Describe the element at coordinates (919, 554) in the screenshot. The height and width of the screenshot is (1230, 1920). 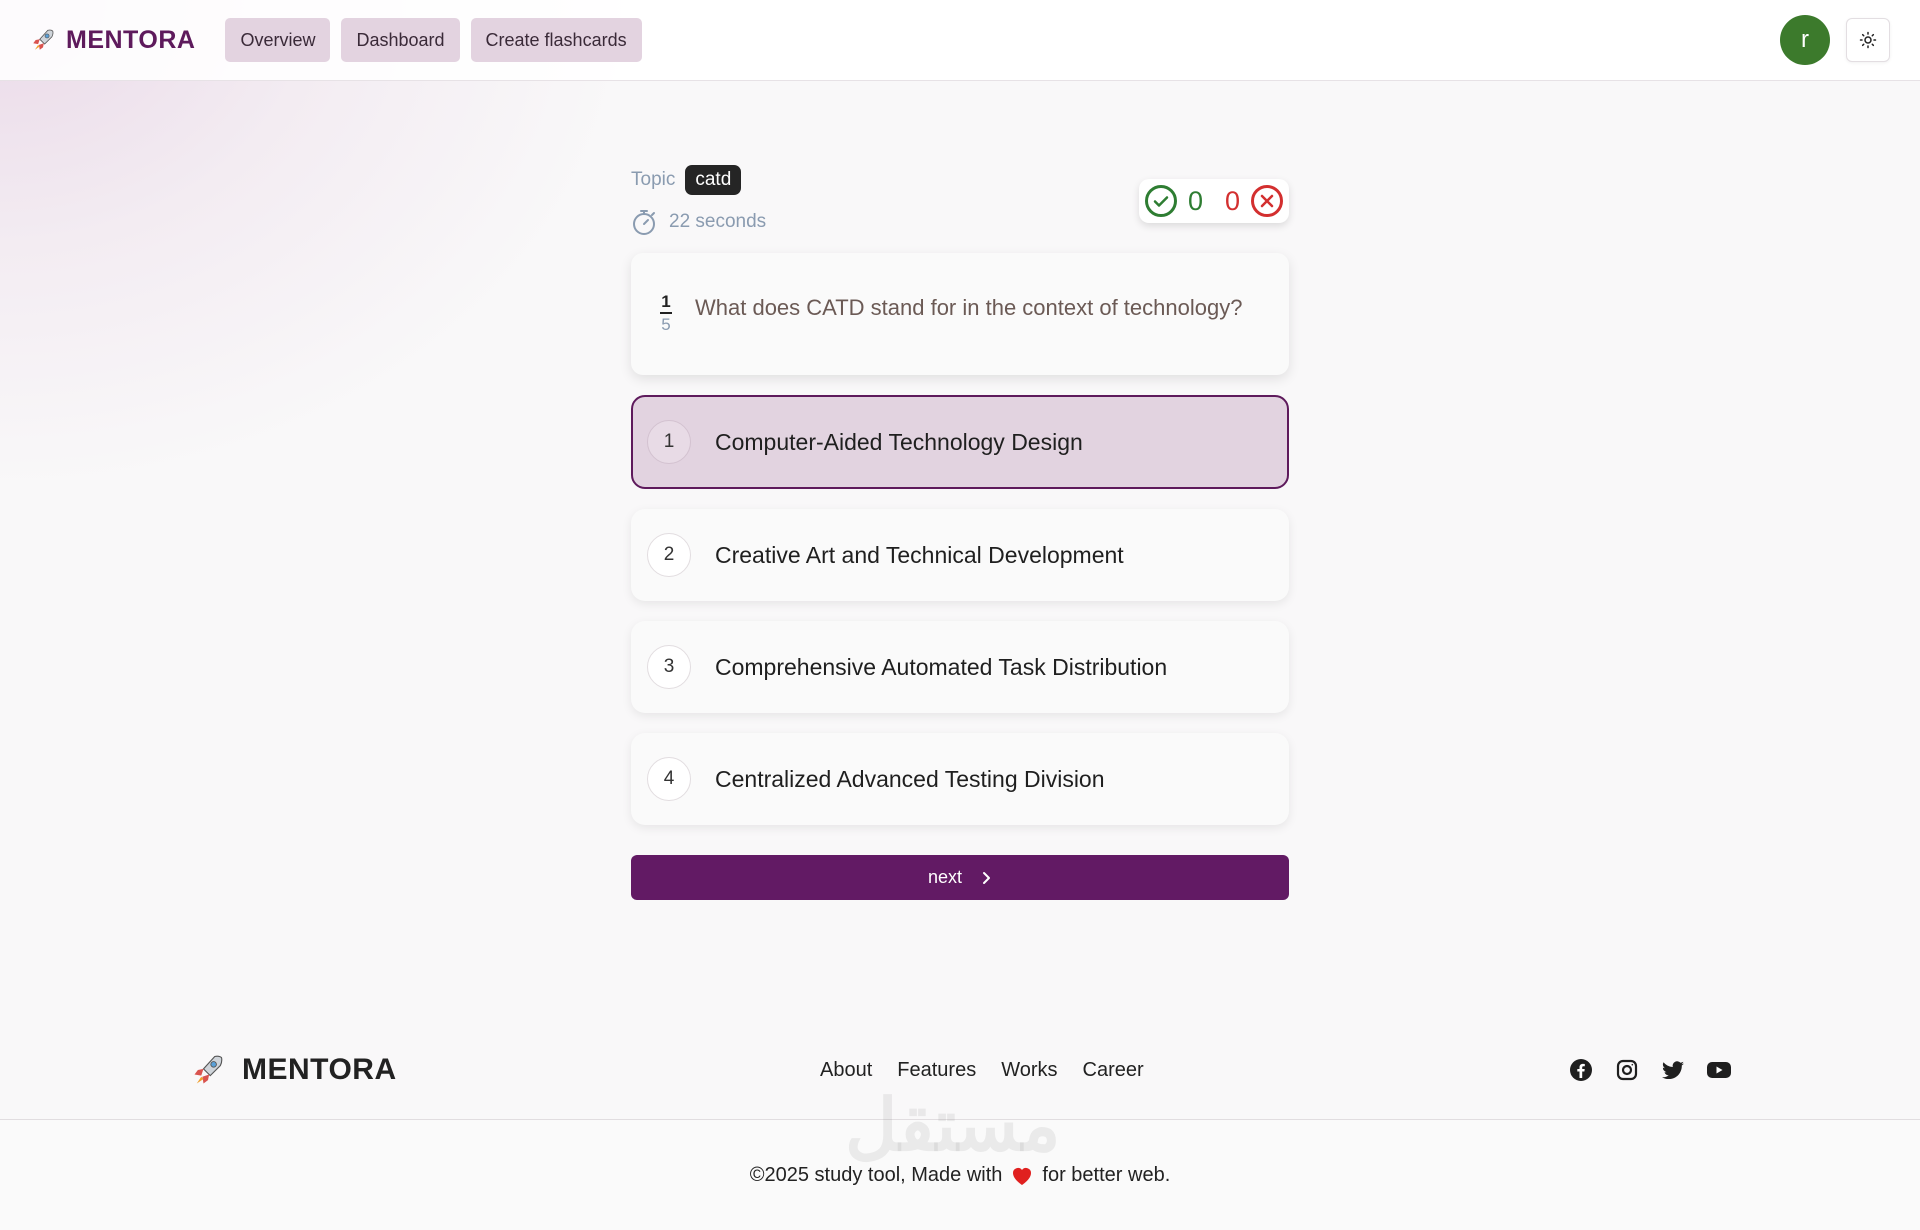
I see `option-text: Creative Art and Technical Development` at that location.